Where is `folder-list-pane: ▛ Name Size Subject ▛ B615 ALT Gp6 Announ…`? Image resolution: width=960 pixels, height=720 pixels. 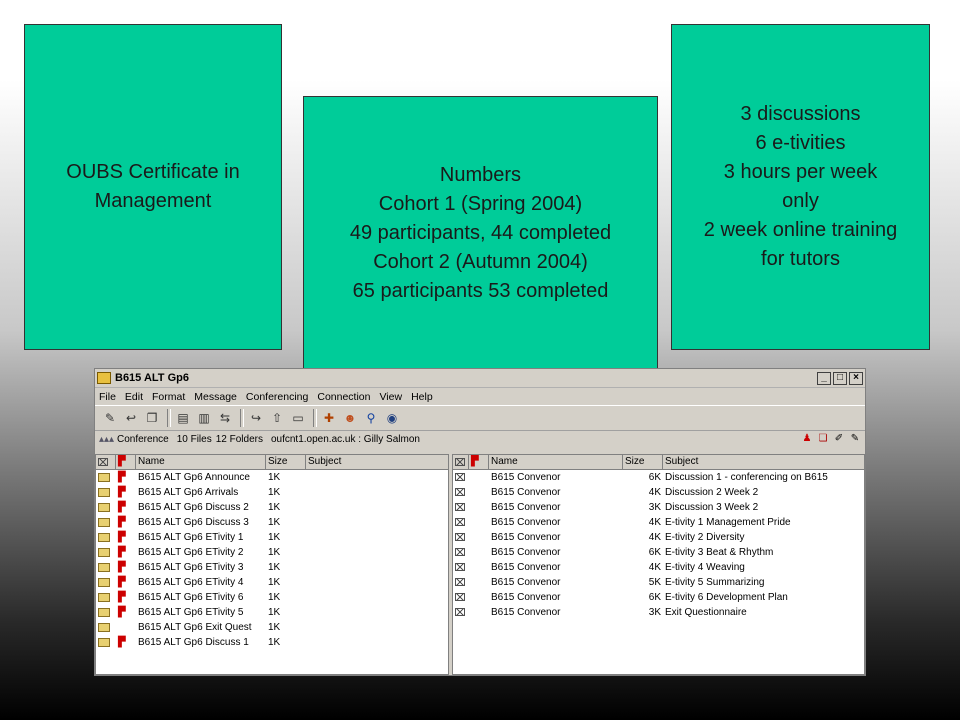 folder-list-pane: ▛ Name Size Subject ▛ B615 ALT Gp6 Announ… is located at coordinates (272, 564).